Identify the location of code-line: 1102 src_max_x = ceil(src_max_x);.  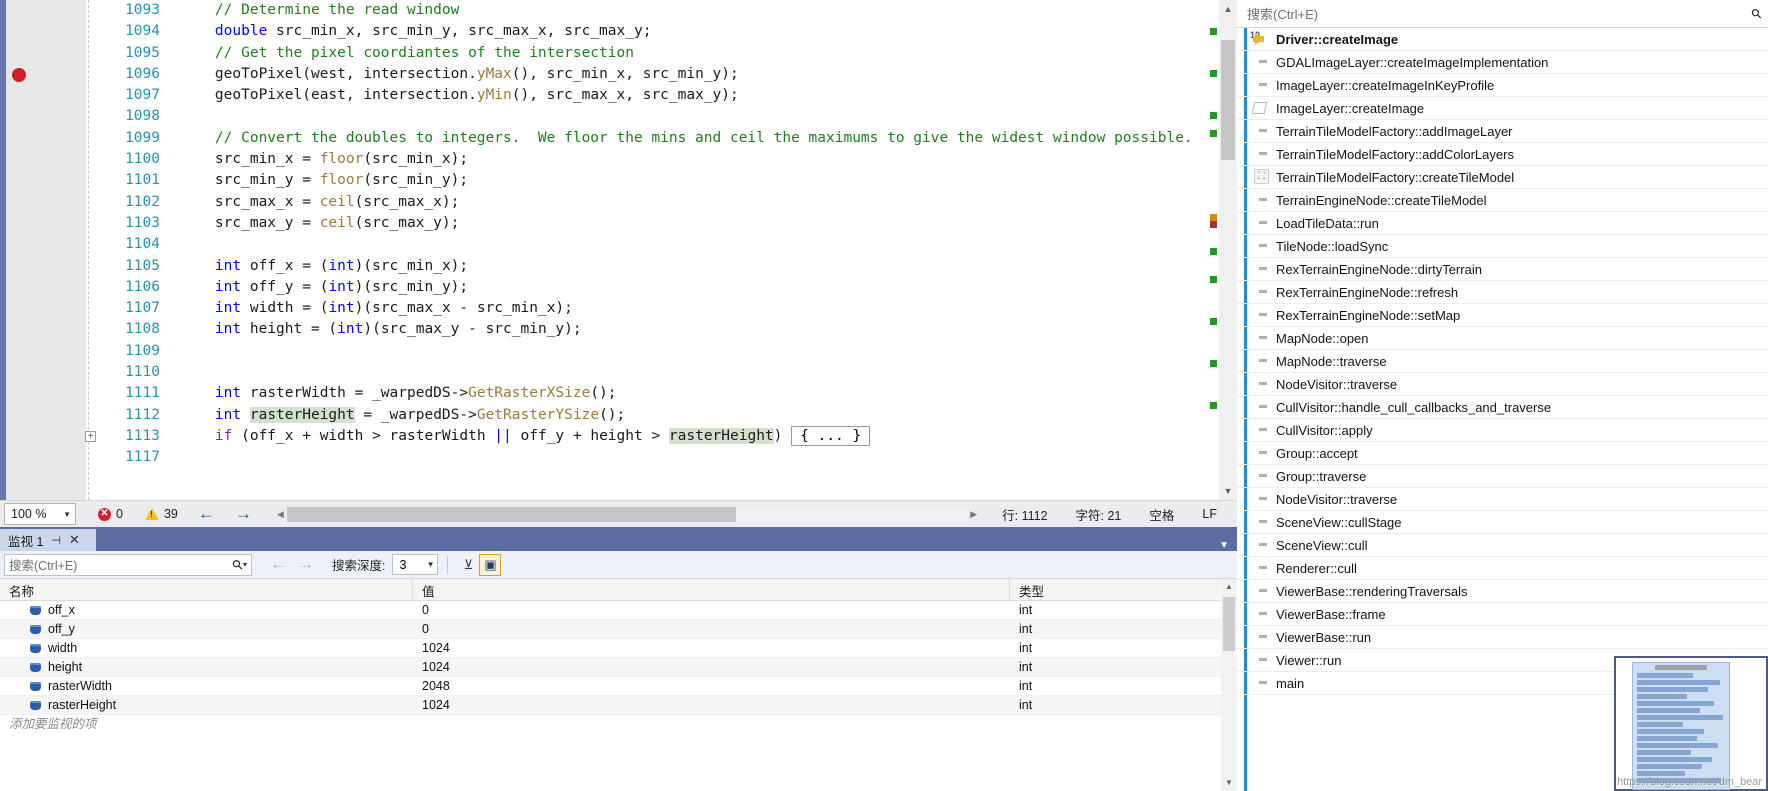
(659, 202).